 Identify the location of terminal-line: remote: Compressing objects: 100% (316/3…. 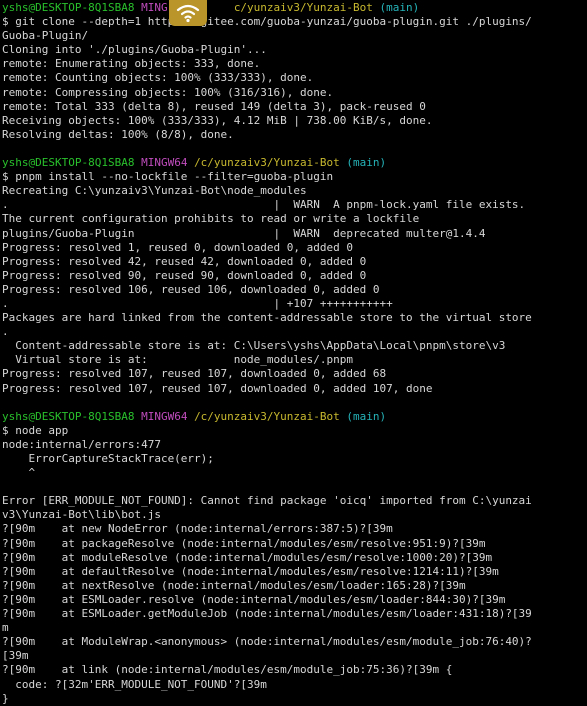
(294, 93).